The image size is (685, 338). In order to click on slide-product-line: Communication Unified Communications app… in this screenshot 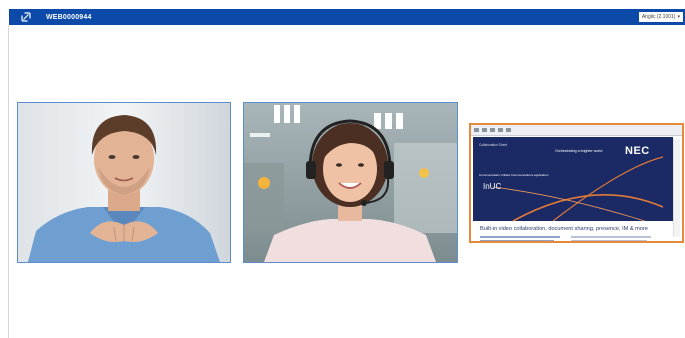, I will do `click(514, 175)`.